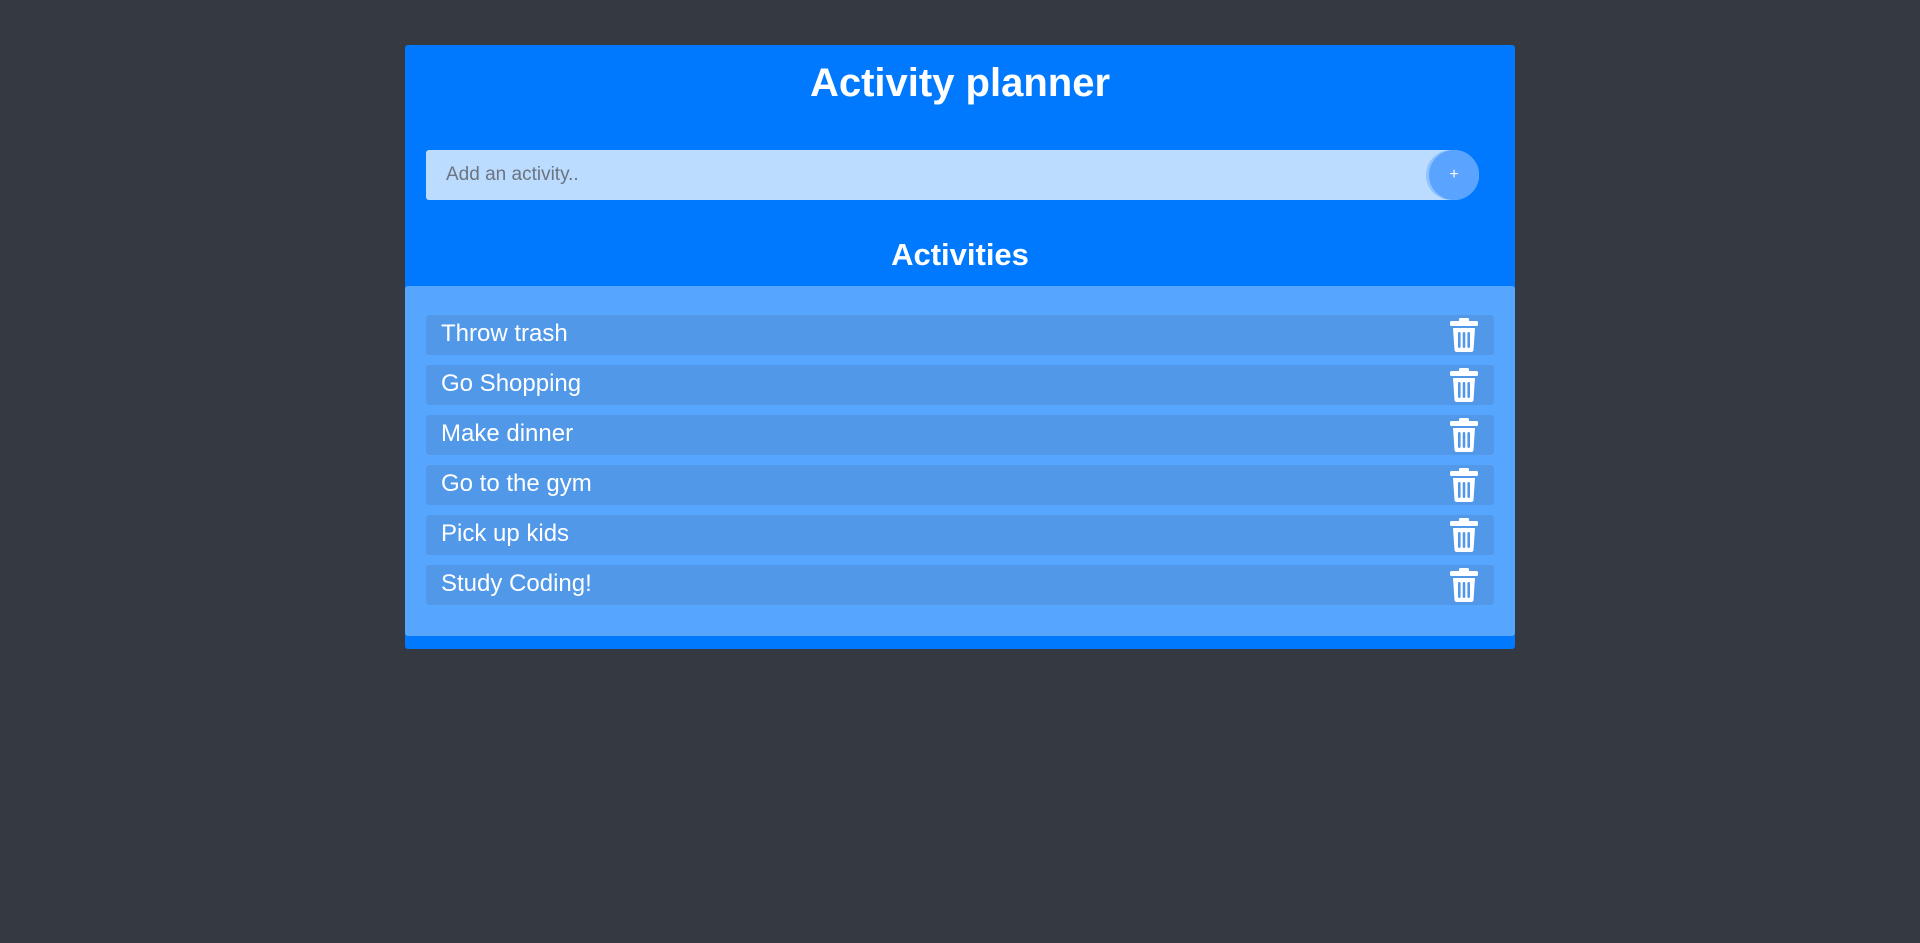 The height and width of the screenshot is (943, 1920). Describe the element at coordinates (511, 383) in the screenshot. I see `activity-label: Go Shopping` at that location.